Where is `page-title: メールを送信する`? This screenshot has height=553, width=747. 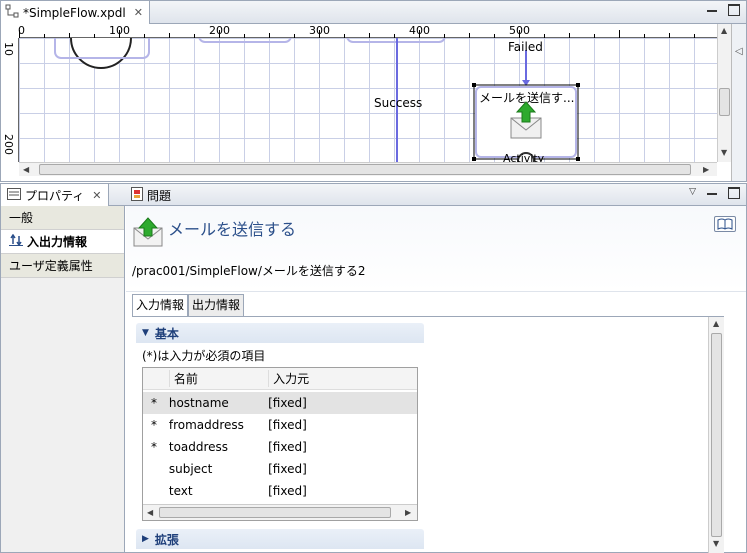 page-title: メールを送信する is located at coordinates (232, 229).